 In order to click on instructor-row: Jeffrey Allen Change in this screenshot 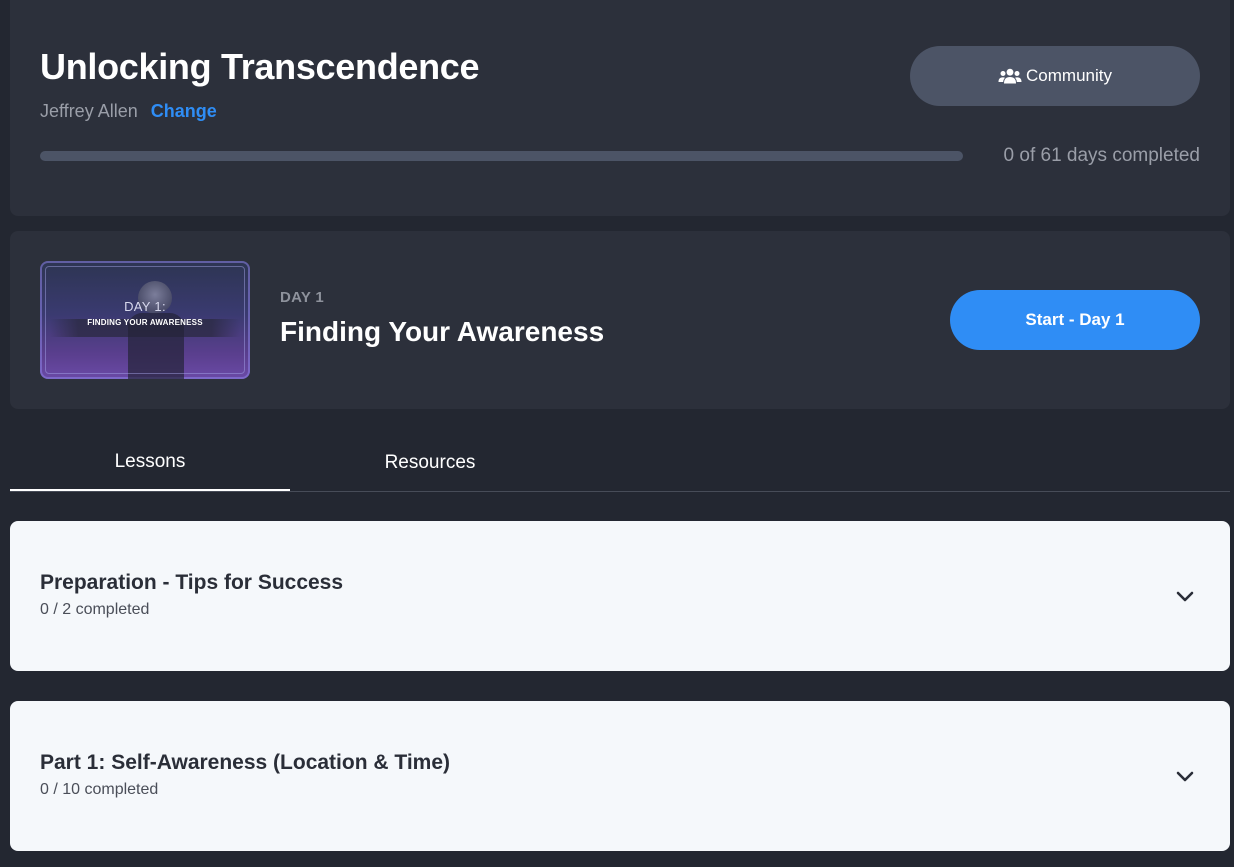, I will do `click(128, 111)`.